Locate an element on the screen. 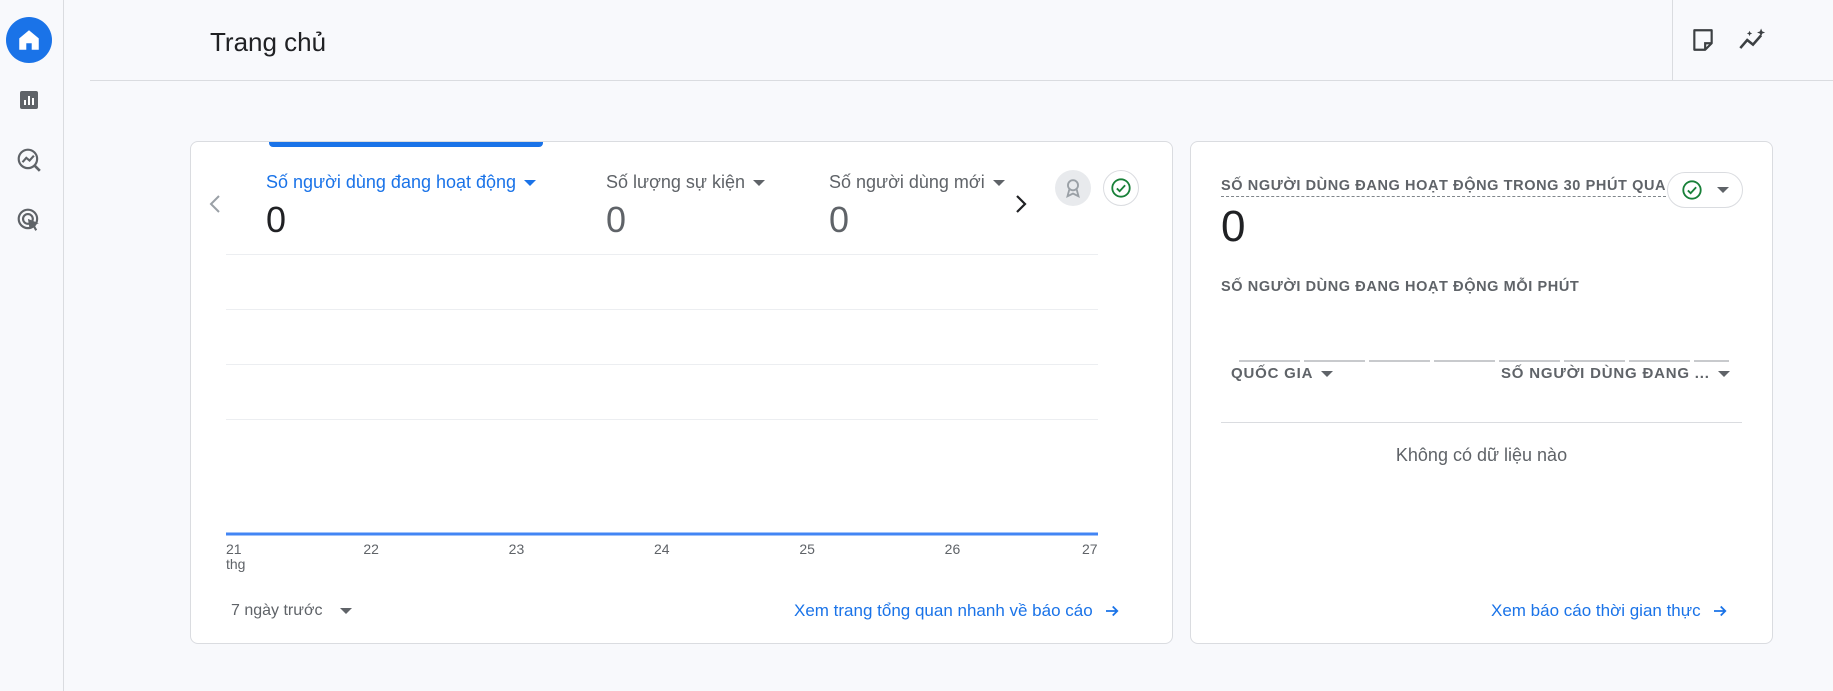 This screenshot has height=691, width=1833. home-icon is located at coordinates (29, 40).